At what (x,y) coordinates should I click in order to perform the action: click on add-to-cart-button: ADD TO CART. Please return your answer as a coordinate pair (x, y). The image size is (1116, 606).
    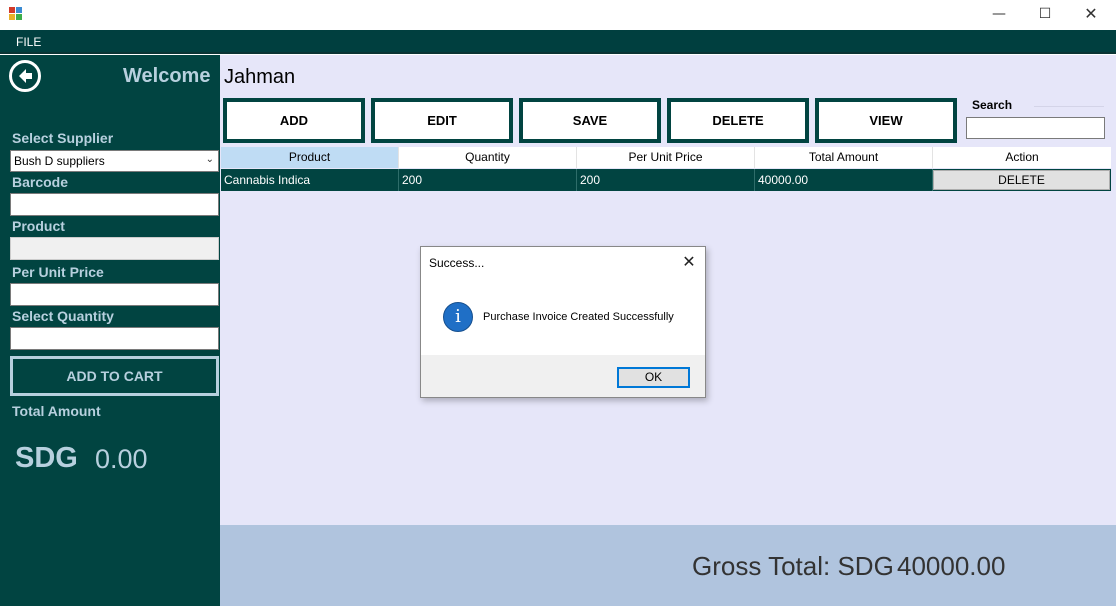
    Looking at the image, I should click on (114, 376).